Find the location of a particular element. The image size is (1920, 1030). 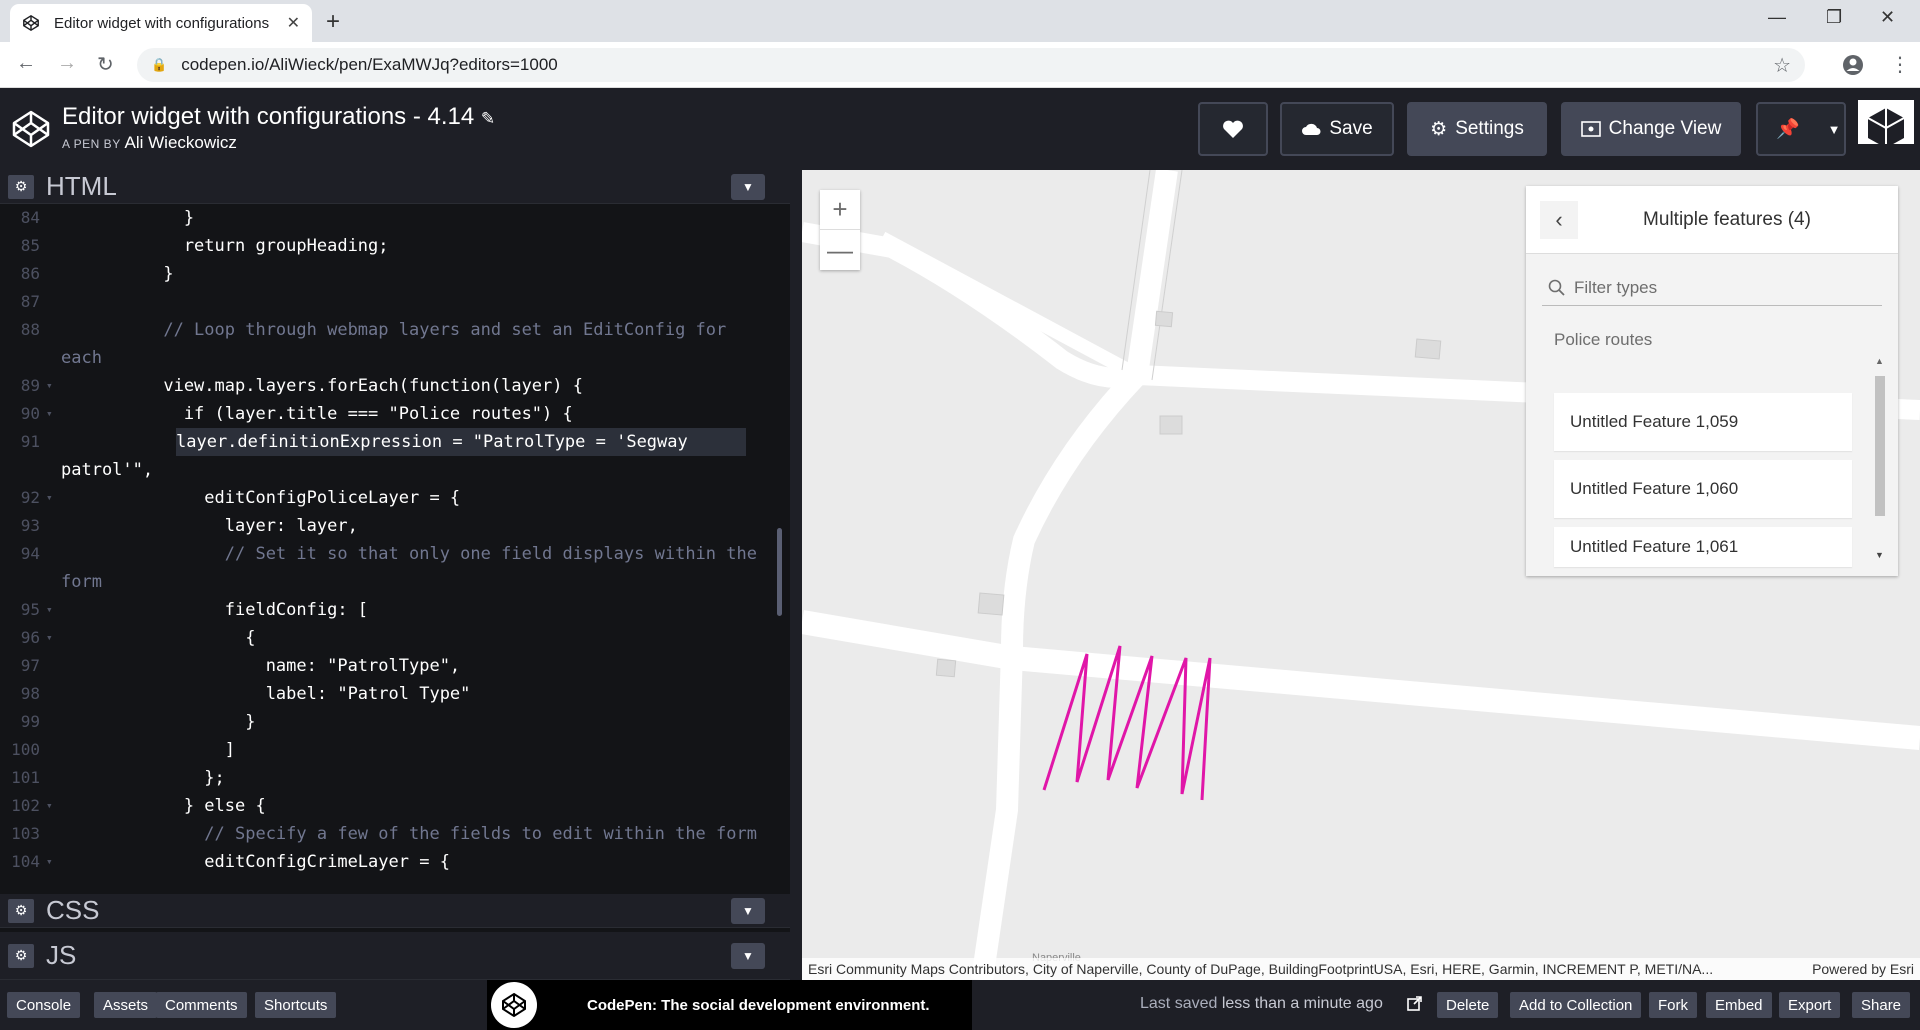

edit-pencil-icon: ✎ is located at coordinates (488, 118).